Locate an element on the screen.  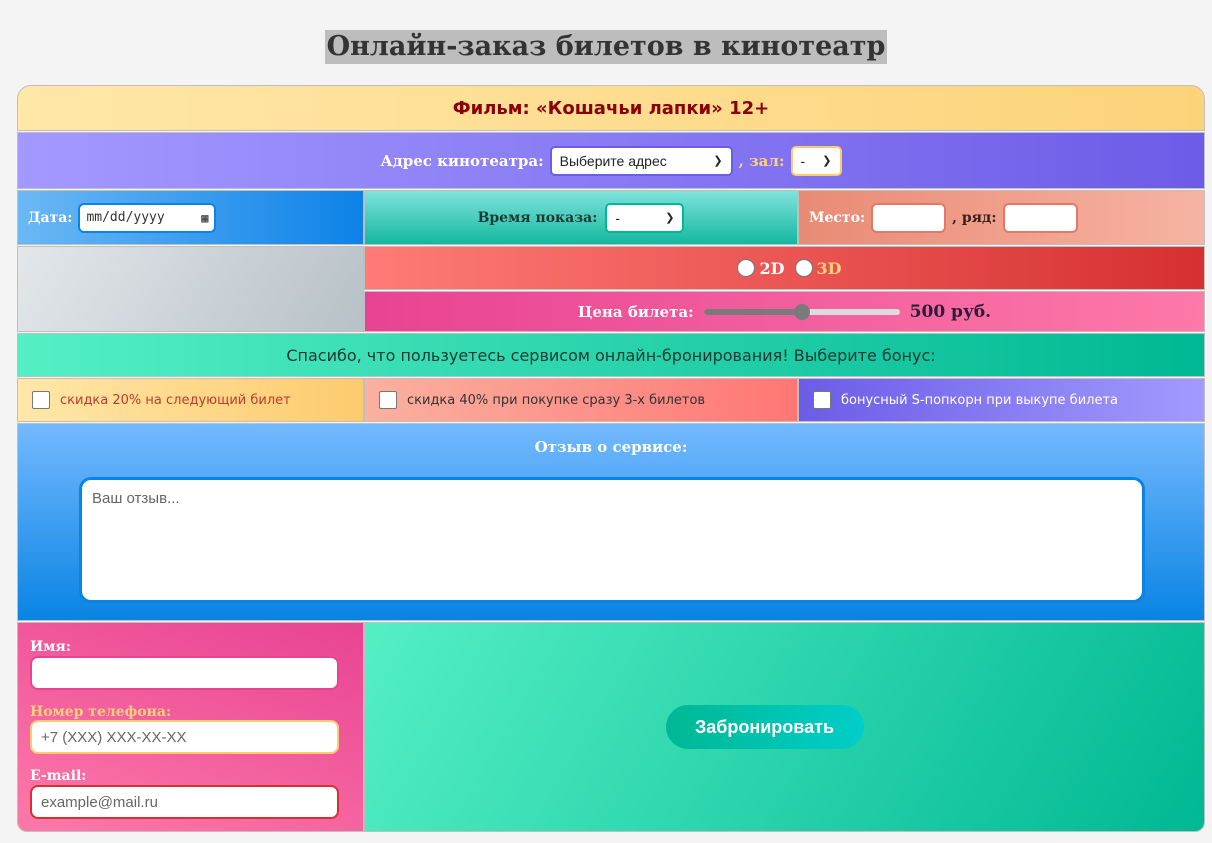
phone-placeholder: +7 (XXX) XXX-XX-XX is located at coordinates (114, 737).